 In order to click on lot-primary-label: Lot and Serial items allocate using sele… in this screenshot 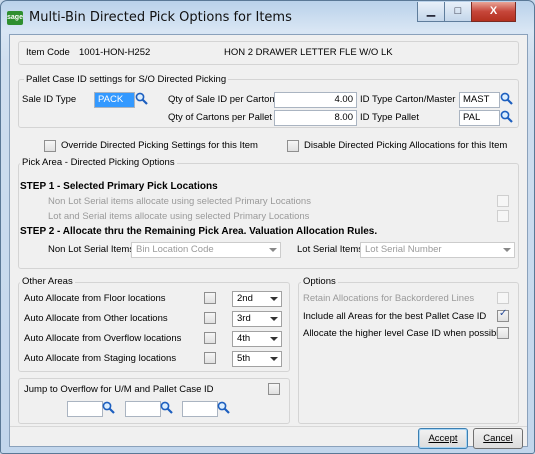, I will do `click(179, 216)`.